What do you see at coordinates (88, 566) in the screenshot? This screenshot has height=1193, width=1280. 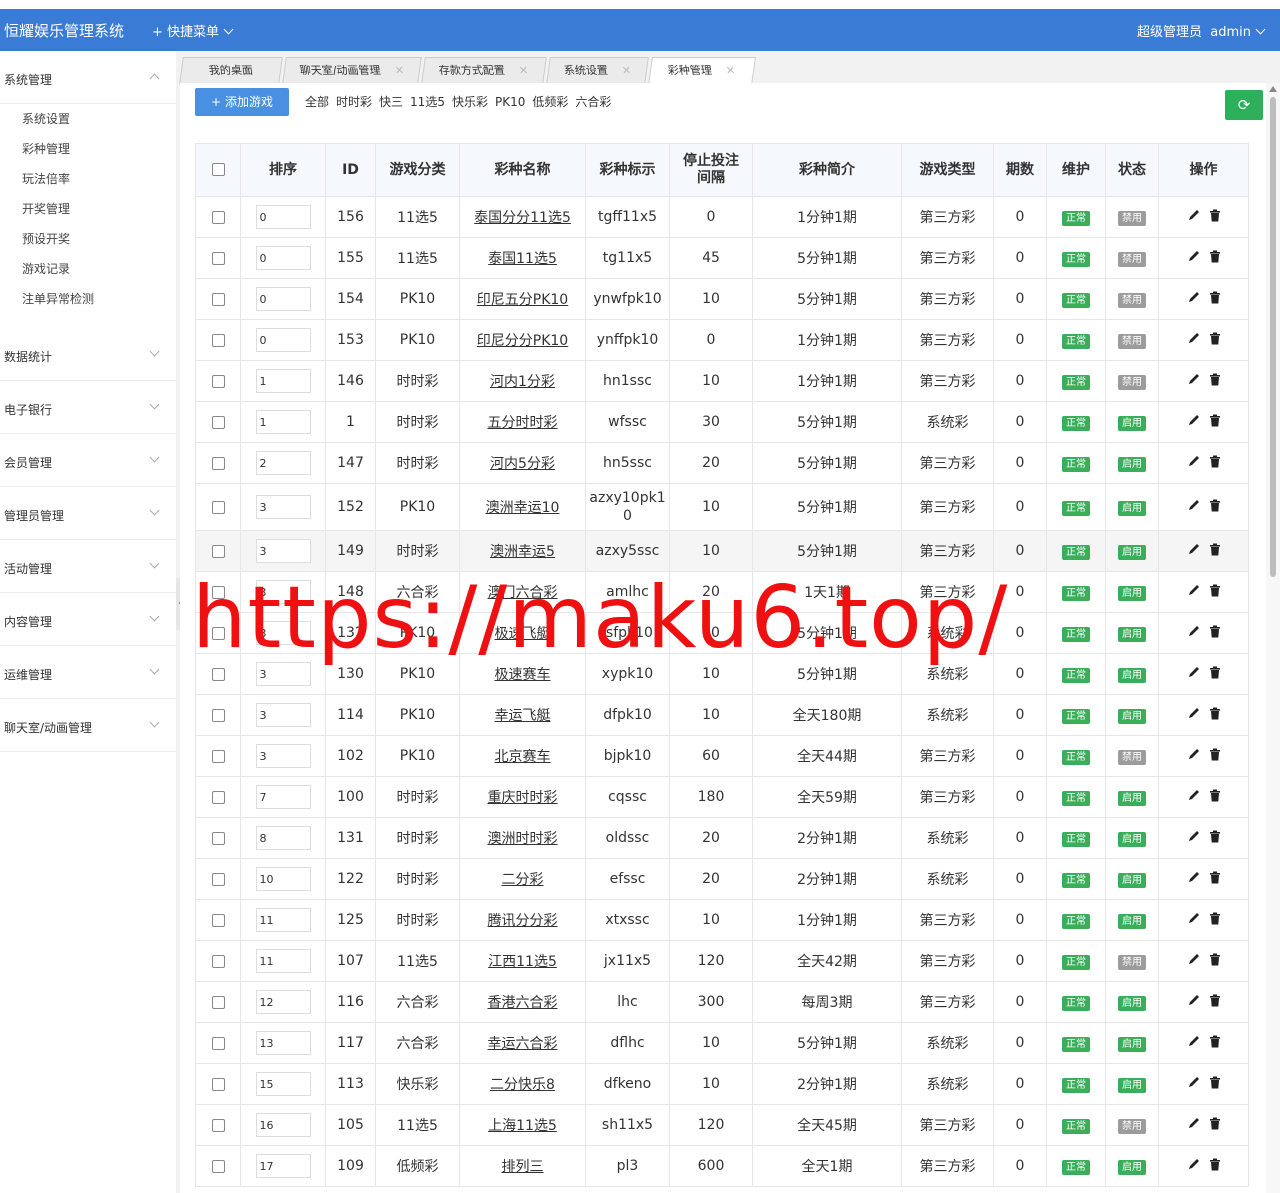 I see `sidebar-group: 活动管理` at bounding box center [88, 566].